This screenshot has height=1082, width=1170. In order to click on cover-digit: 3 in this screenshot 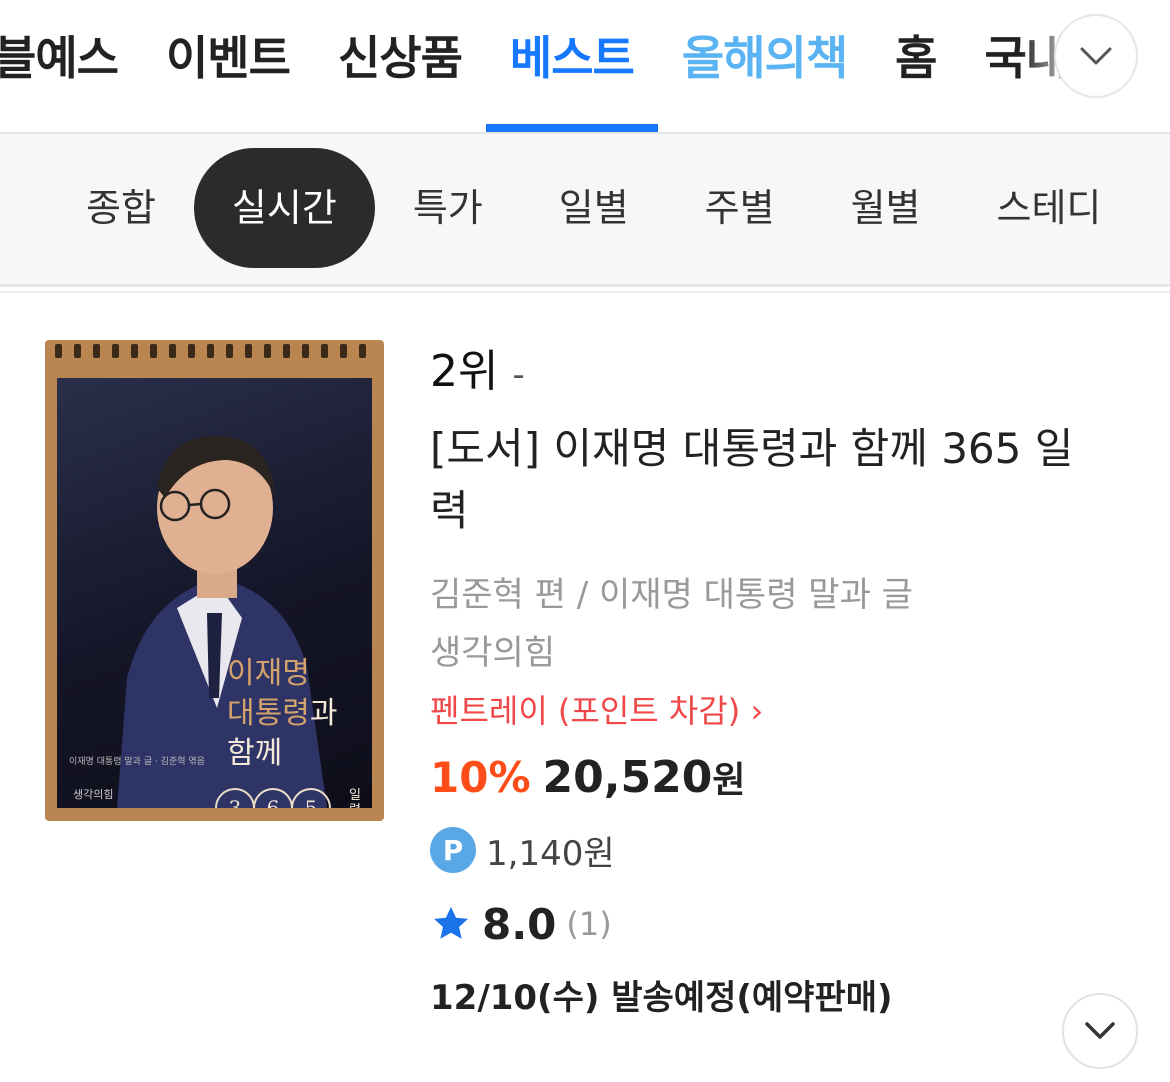, I will do `click(235, 798)`.